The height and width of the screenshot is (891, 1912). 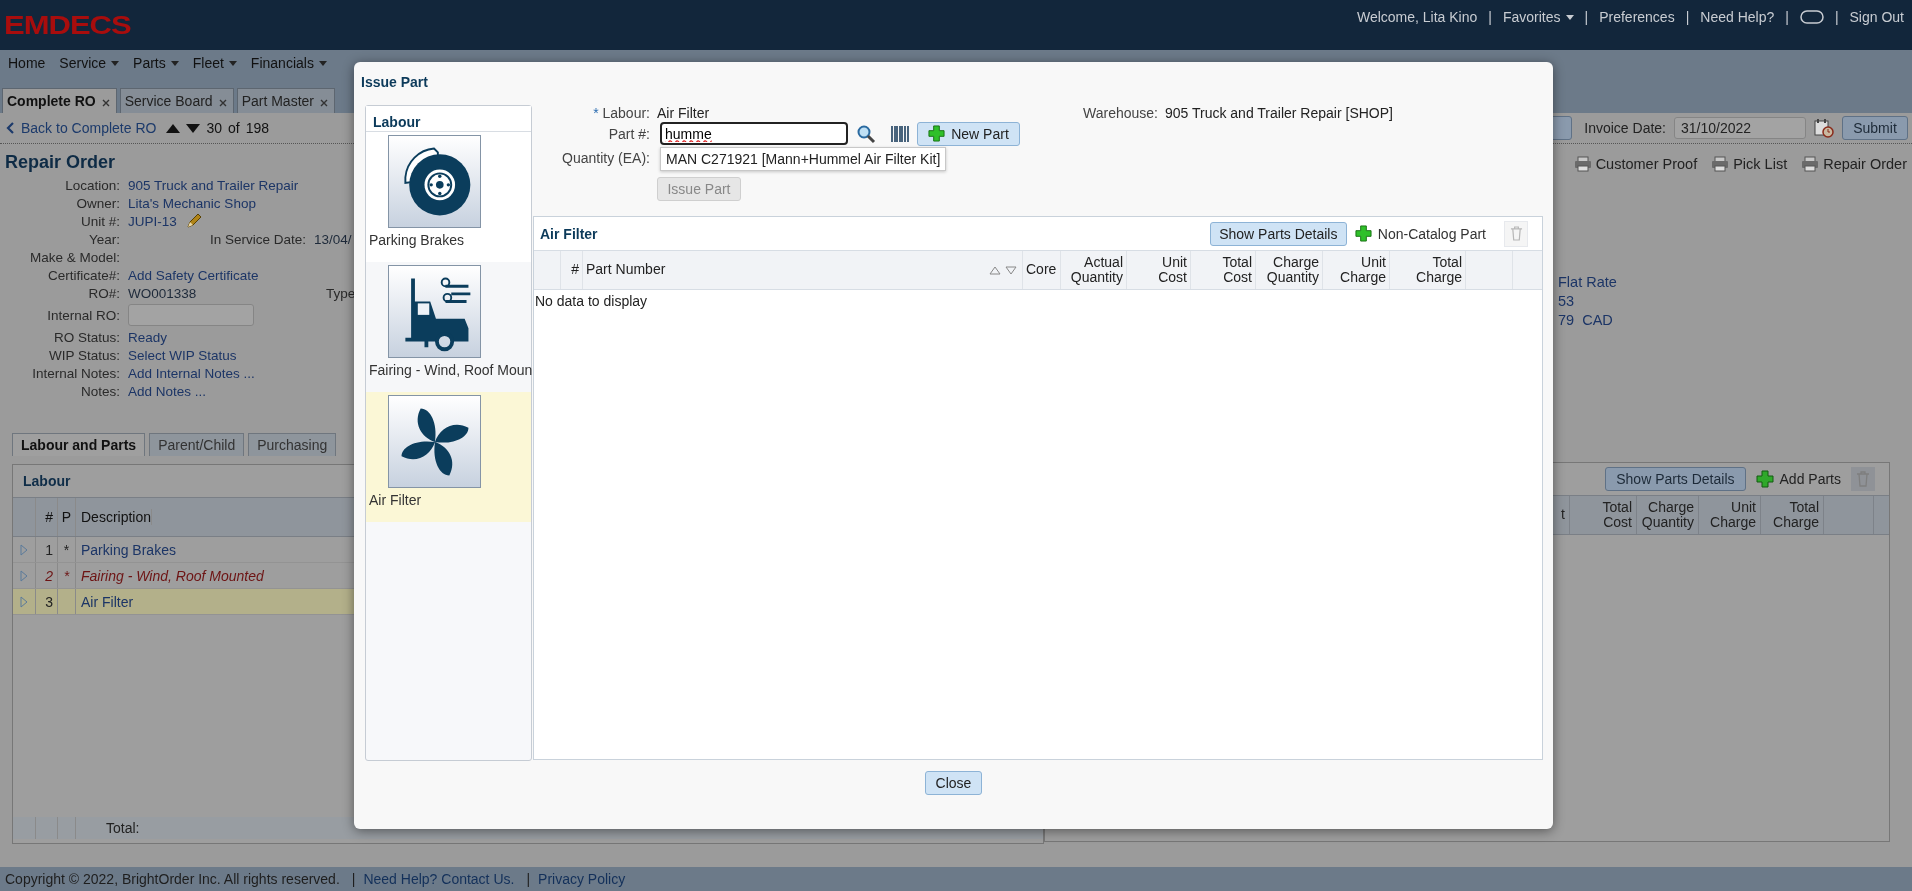 What do you see at coordinates (192, 203) in the screenshot?
I see `field-link: Lita's Mechanic Shop` at bounding box center [192, 203].